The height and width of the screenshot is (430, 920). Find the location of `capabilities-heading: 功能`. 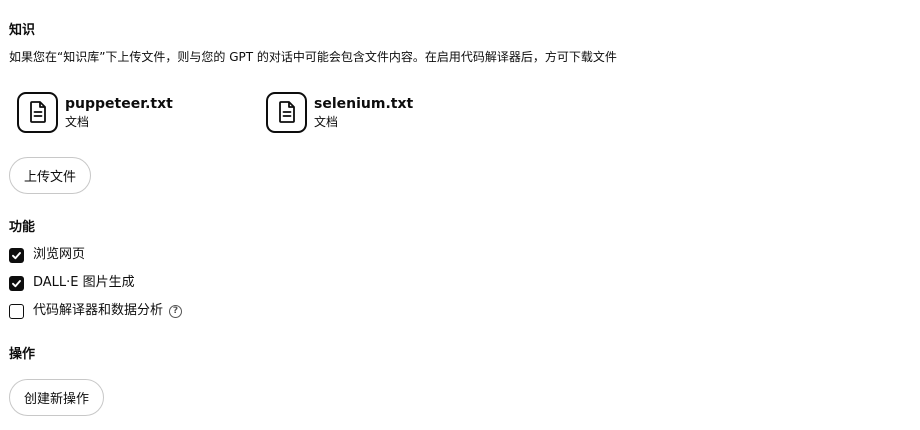

capabilities-heading: 功能 is located at coordinates (22, 227).